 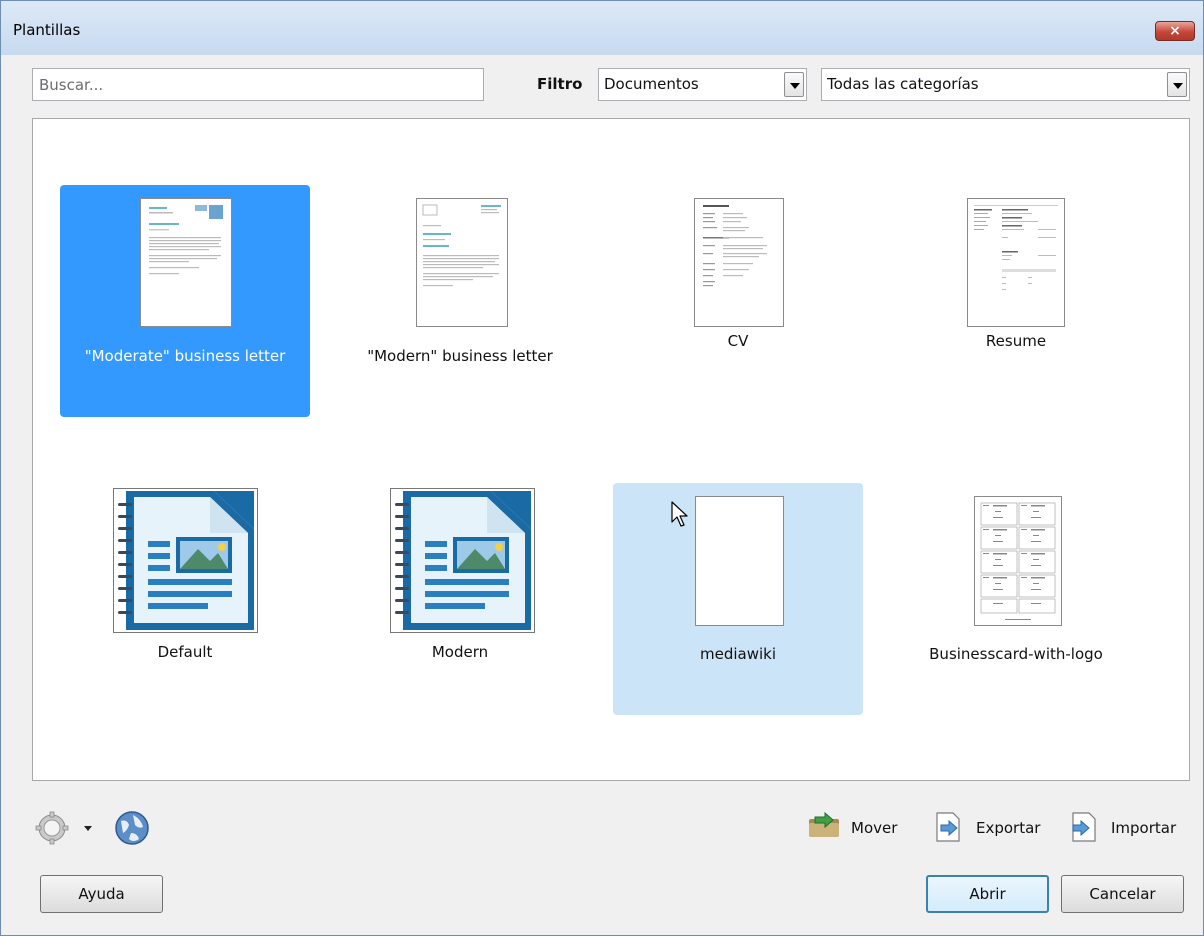 I want to click on template-item: Modern, so click(x=460, y=599).